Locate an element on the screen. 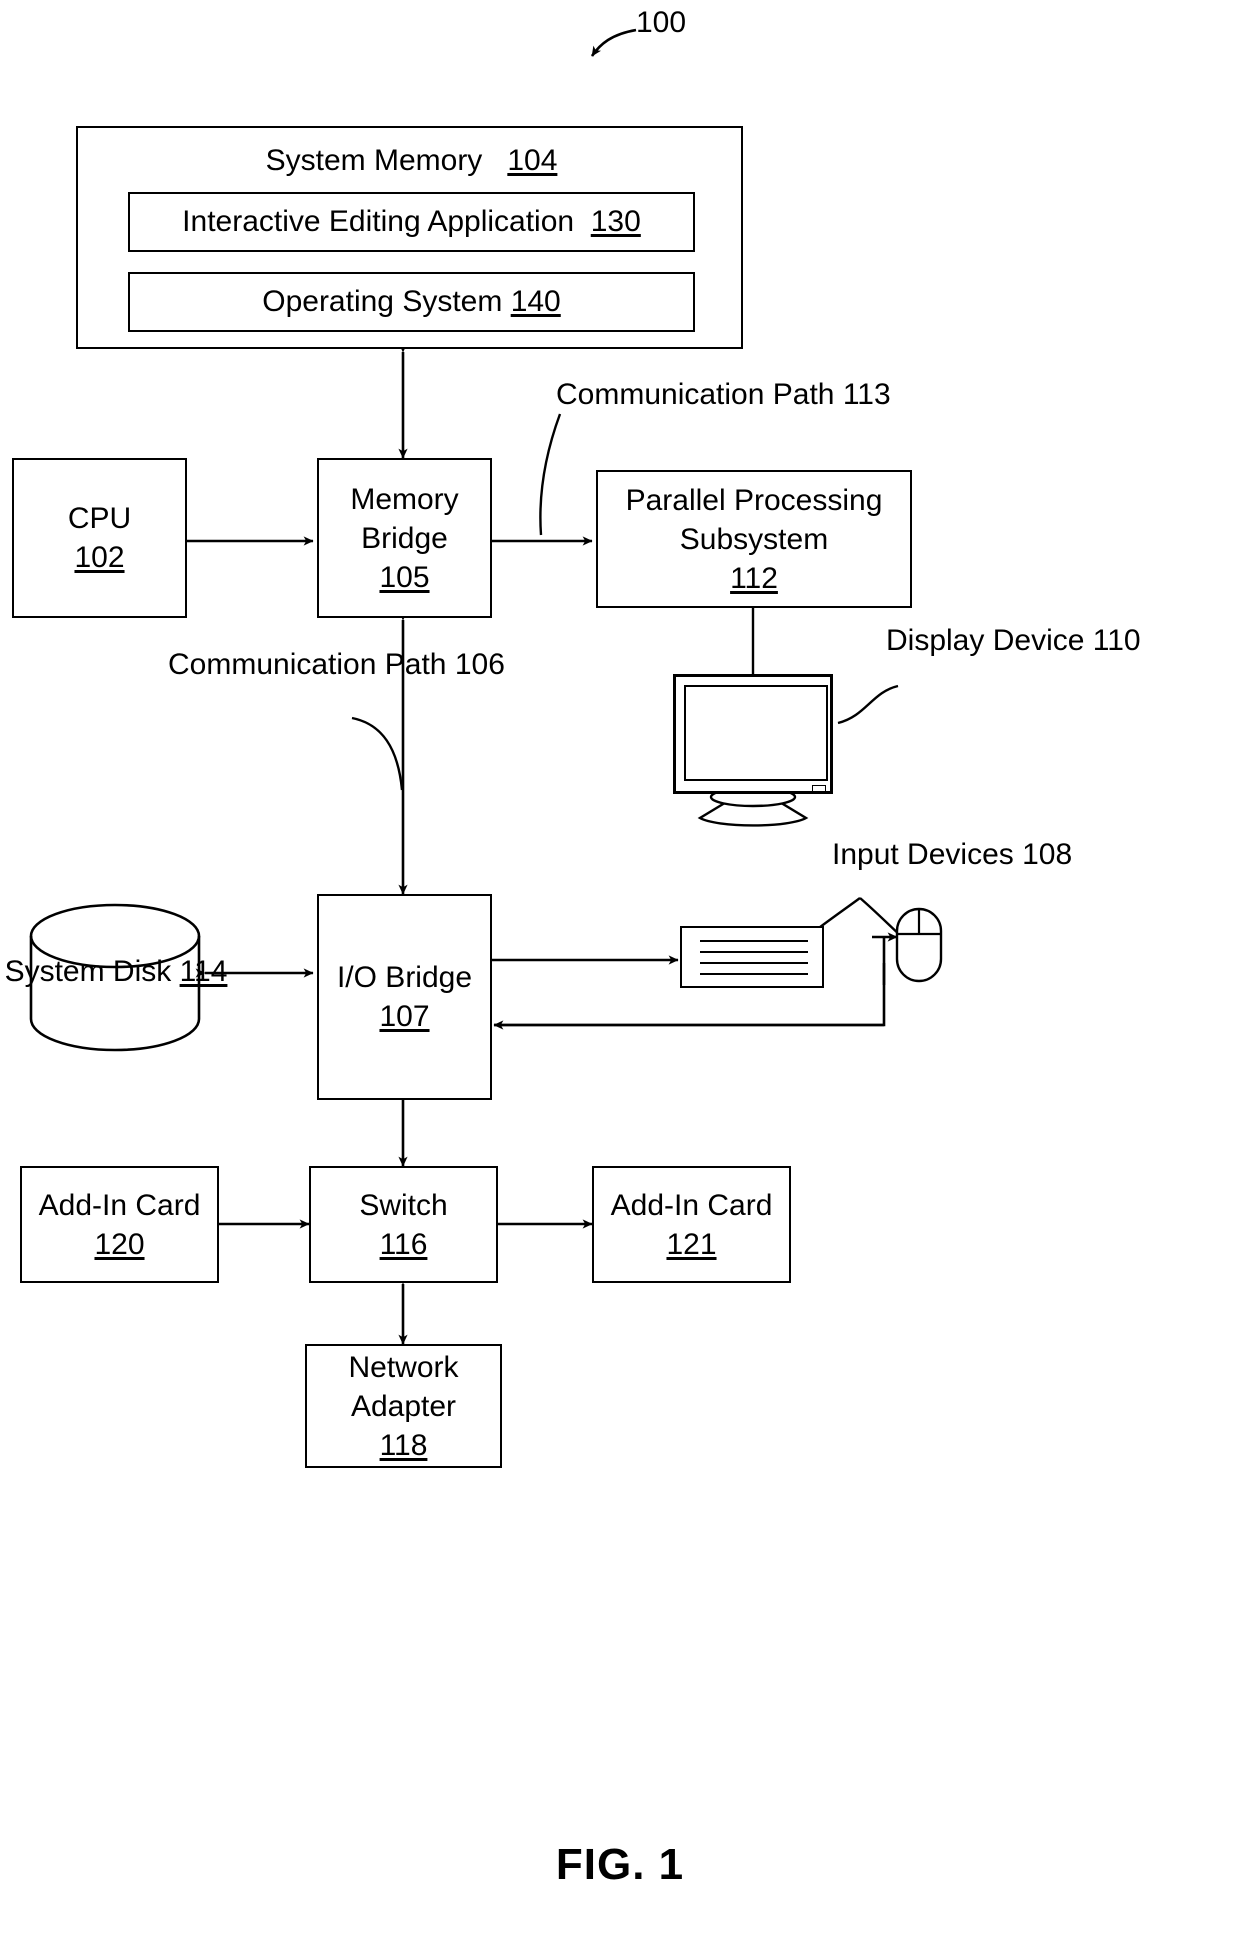  pps-label-line1: Parallel Processing is located at coordinates (754, 500).